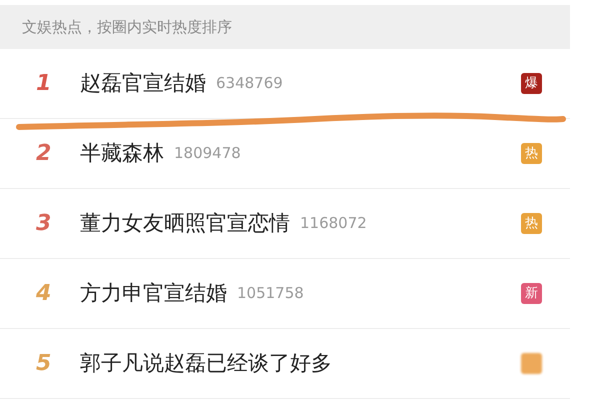 This screenshot has width=600, height=402. I want to click on rank-number: 2, so click(43, 154).